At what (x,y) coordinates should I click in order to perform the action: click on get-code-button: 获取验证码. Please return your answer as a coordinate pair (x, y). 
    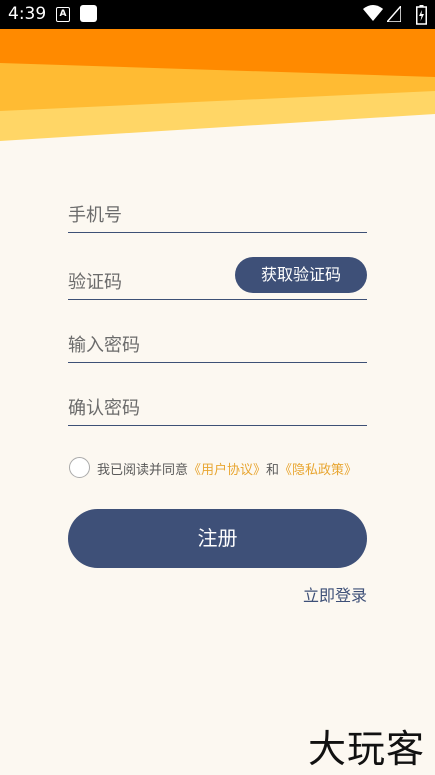
    Looking at the image, I should click on (301, 275).